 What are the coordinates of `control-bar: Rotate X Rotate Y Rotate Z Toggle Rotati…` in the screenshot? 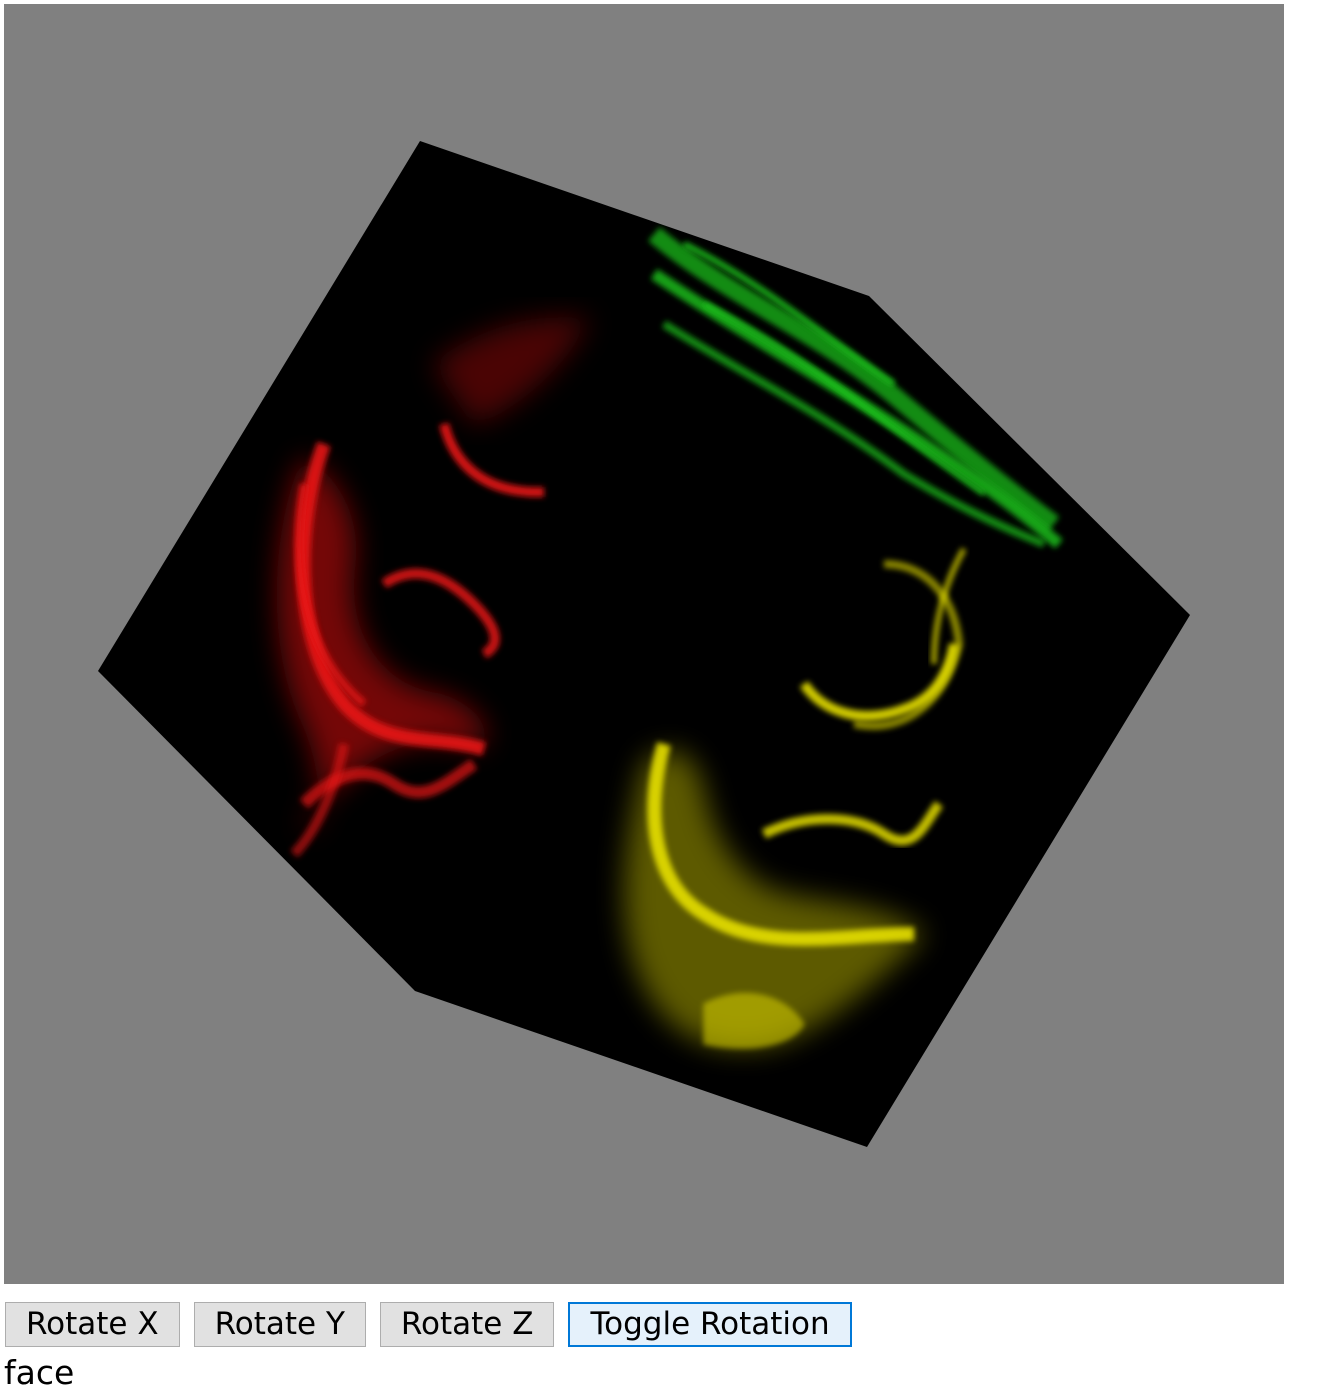 It's located at (428, 1324).